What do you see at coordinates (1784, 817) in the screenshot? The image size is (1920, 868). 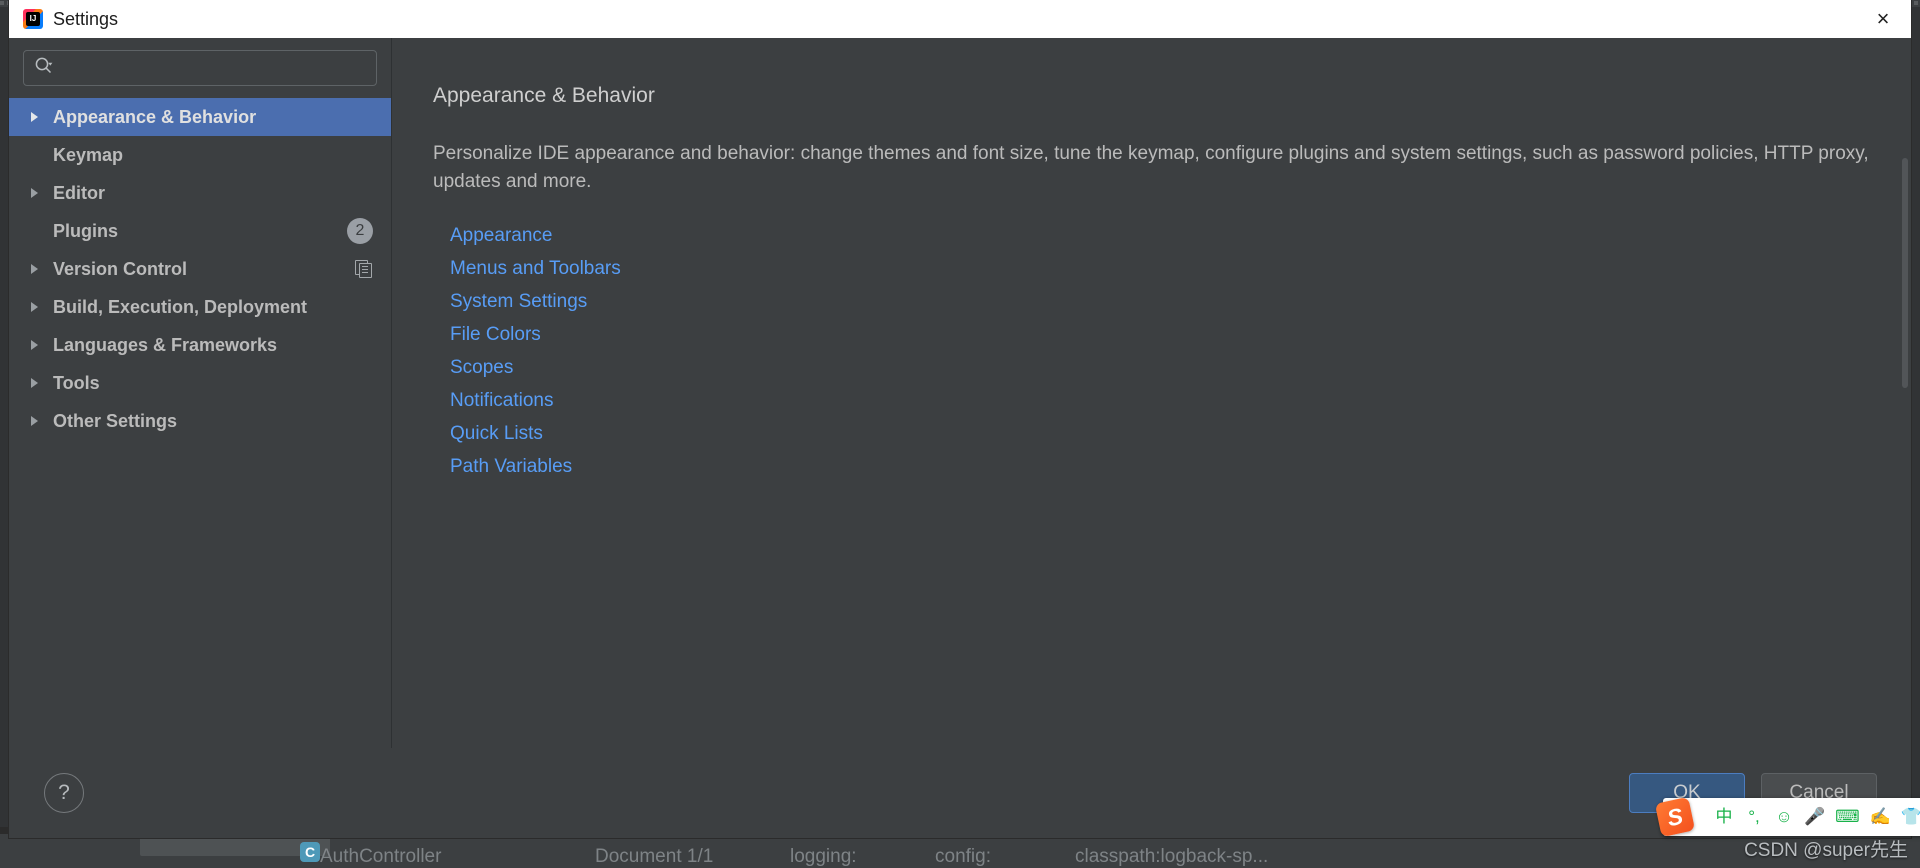 I see `emoji-icon: ☺` at bounding box center [1784, 817].